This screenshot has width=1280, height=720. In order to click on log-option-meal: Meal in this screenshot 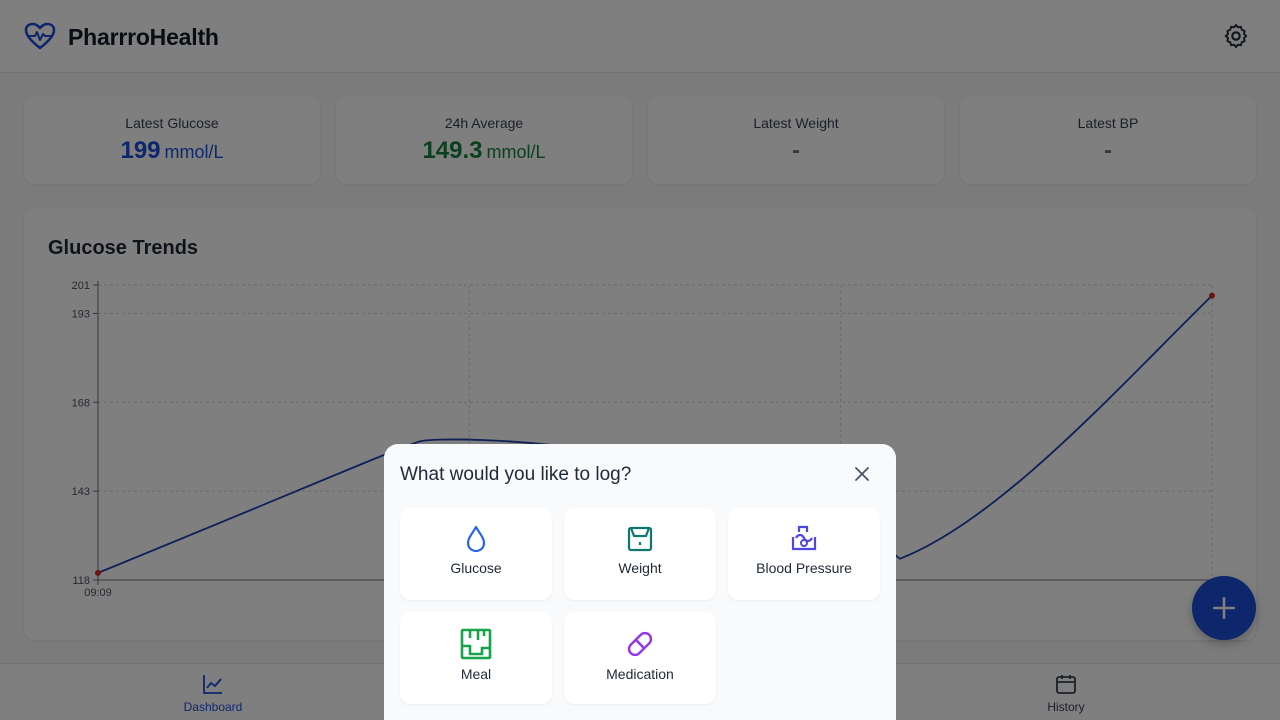, I will do `click(476, 658)`.